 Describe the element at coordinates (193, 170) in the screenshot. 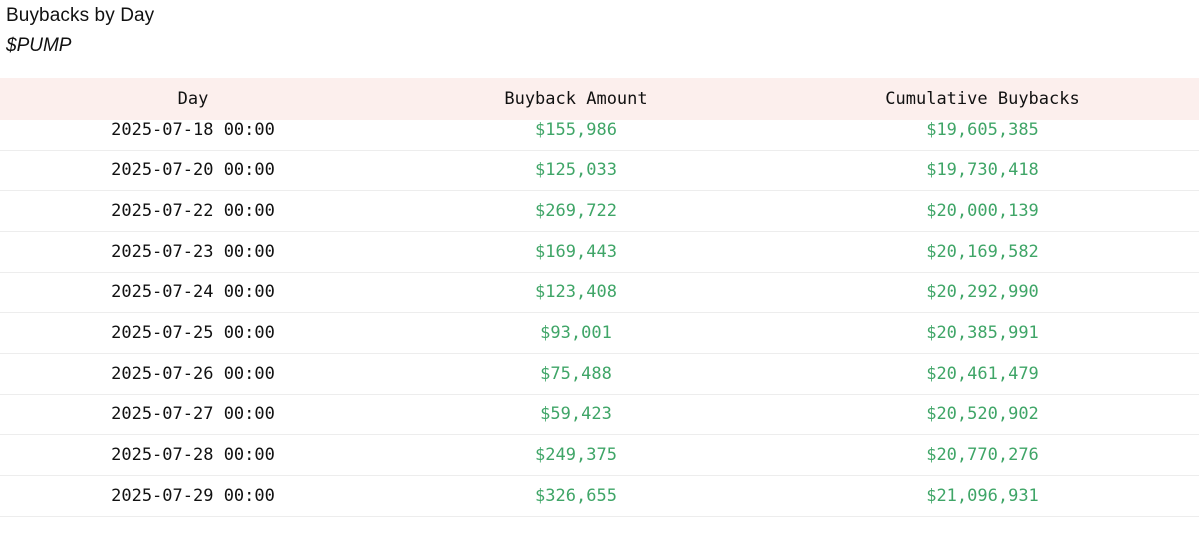

I see `cell-day: 2025-07-20 00:00` at that location.